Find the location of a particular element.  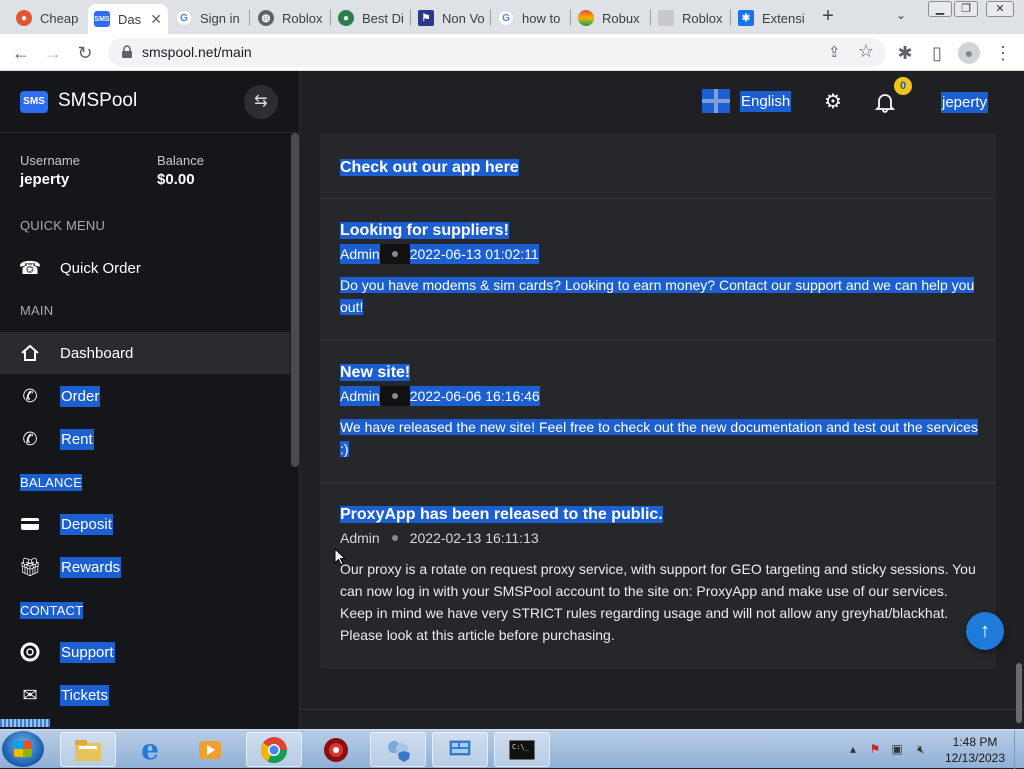

tab-title: Das is located at coordinates (130, 19).